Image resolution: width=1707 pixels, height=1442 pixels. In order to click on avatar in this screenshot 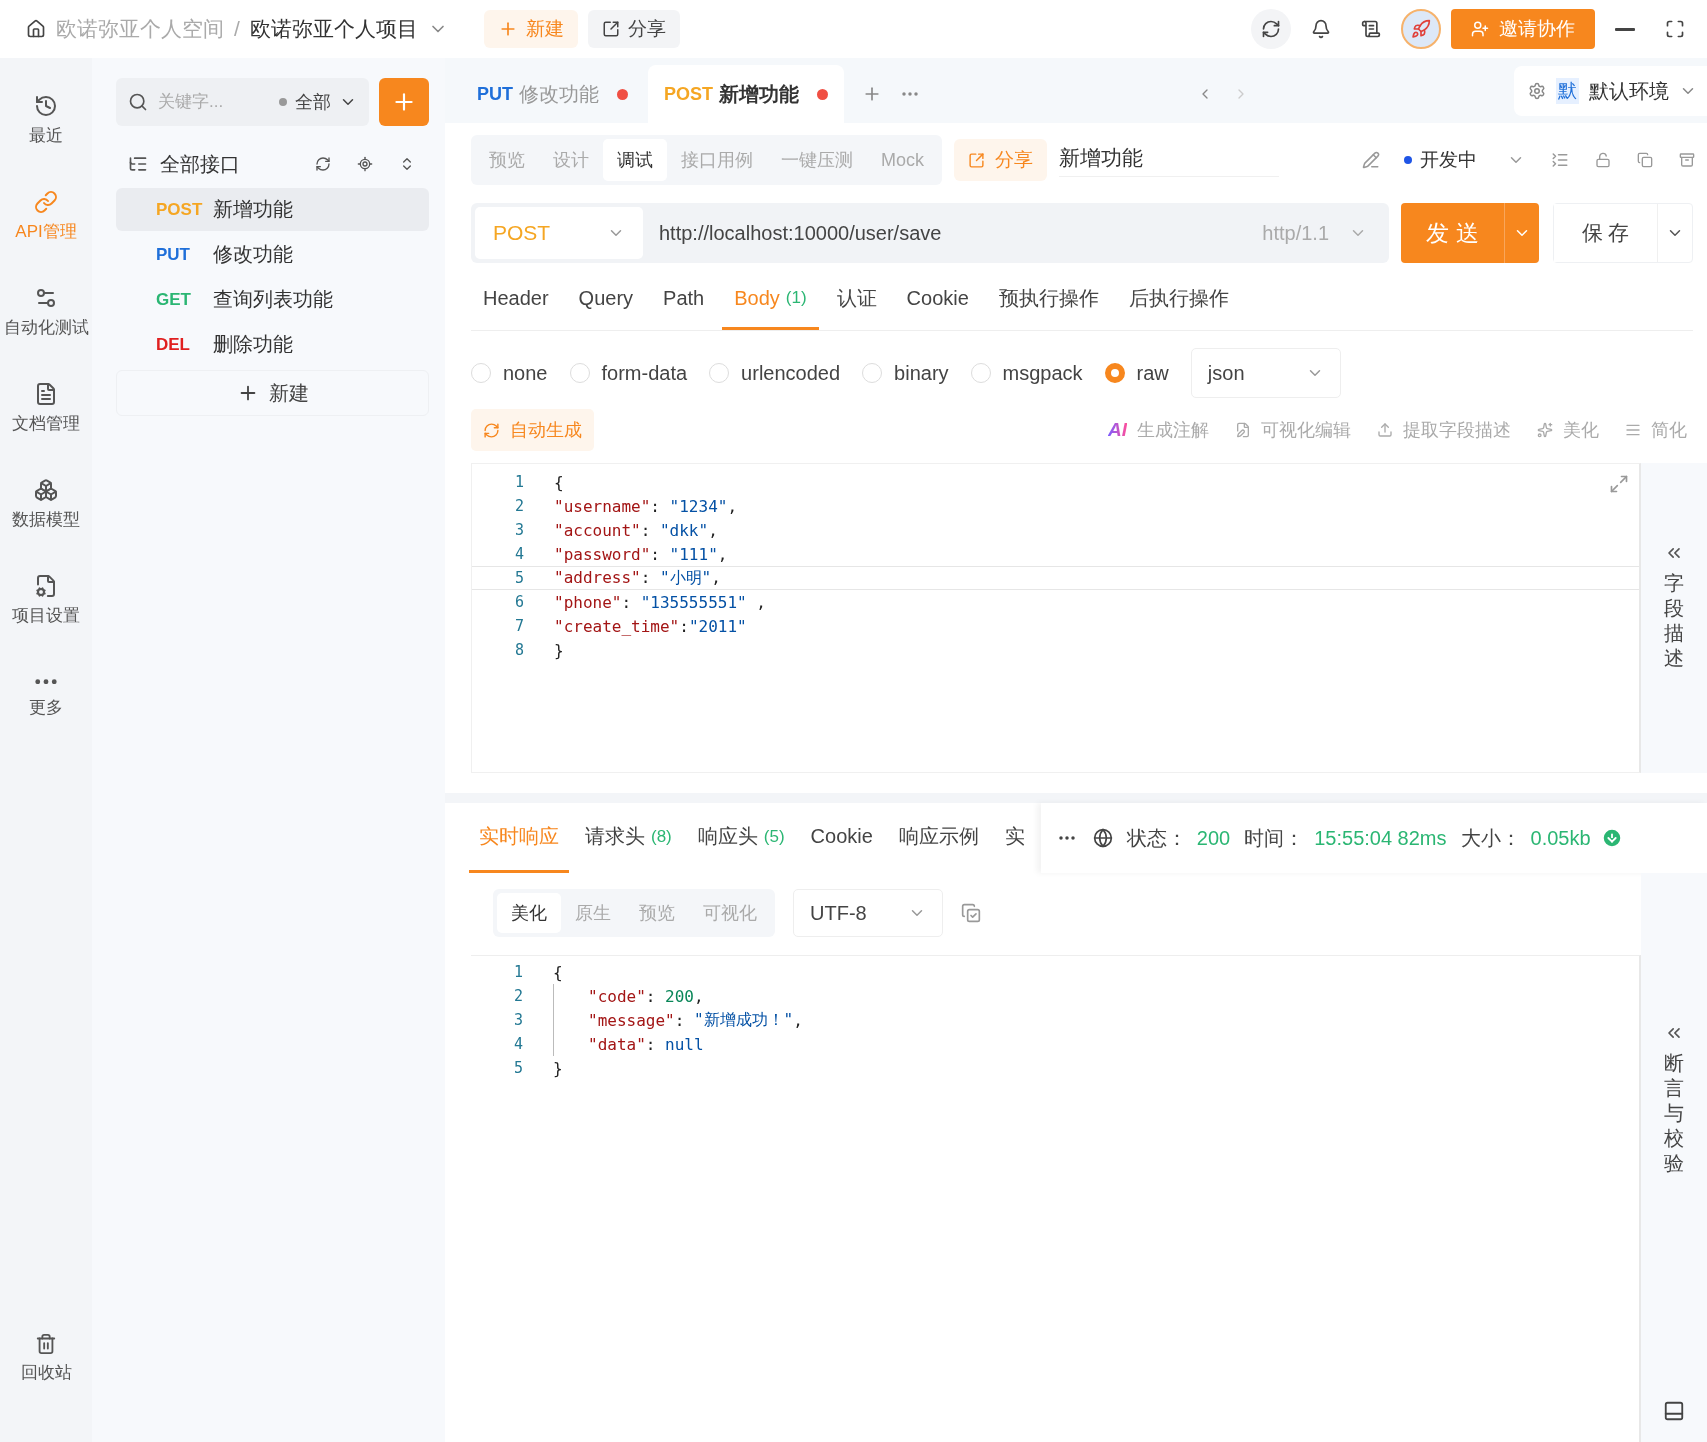, I will do `click(1421, 29)`.